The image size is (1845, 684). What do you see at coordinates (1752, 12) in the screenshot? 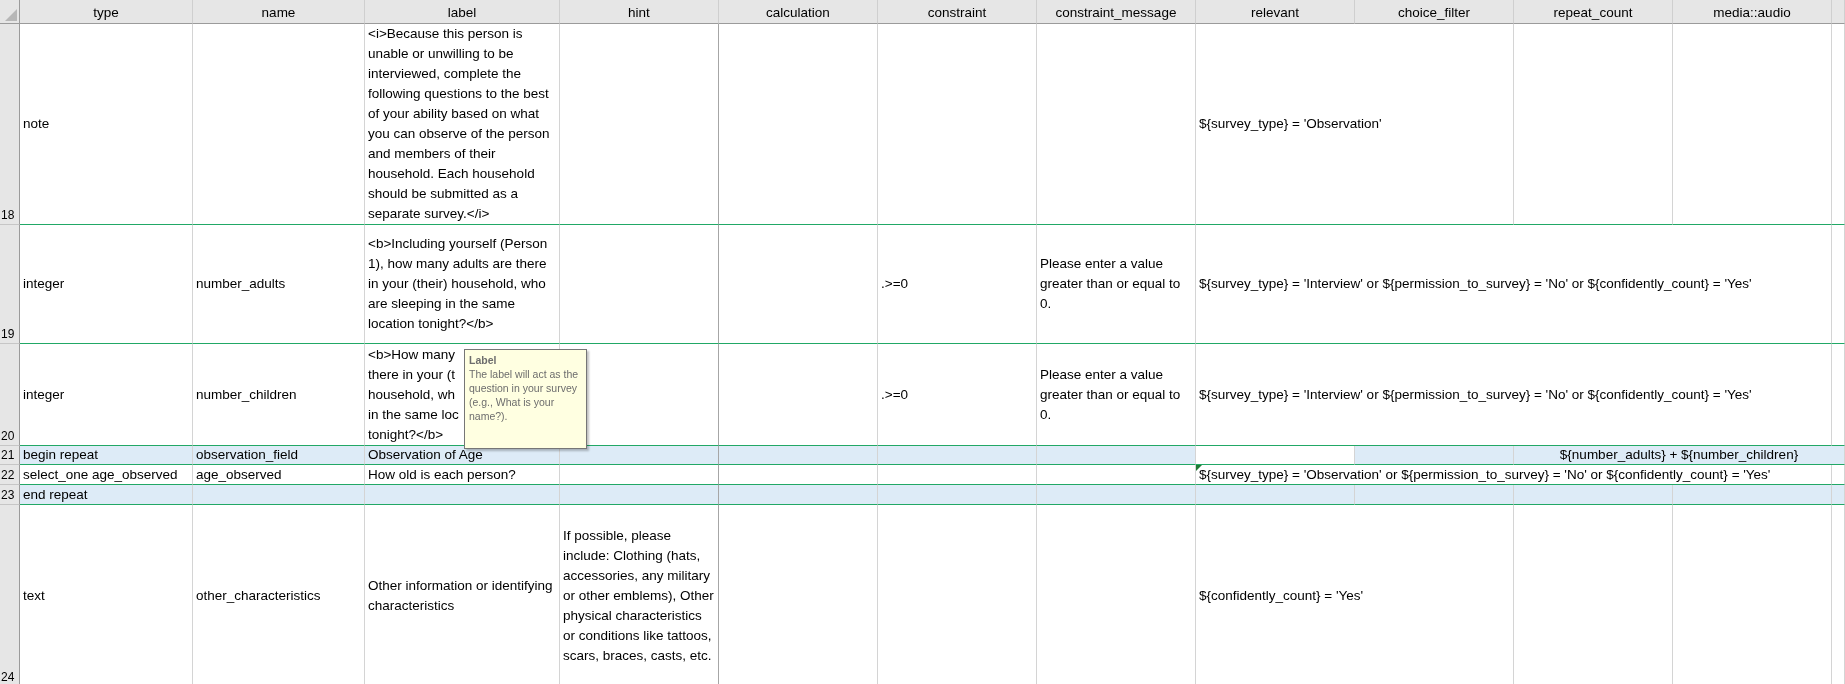
I see `column-header: media::audio` at bounding box center [1752, 12].